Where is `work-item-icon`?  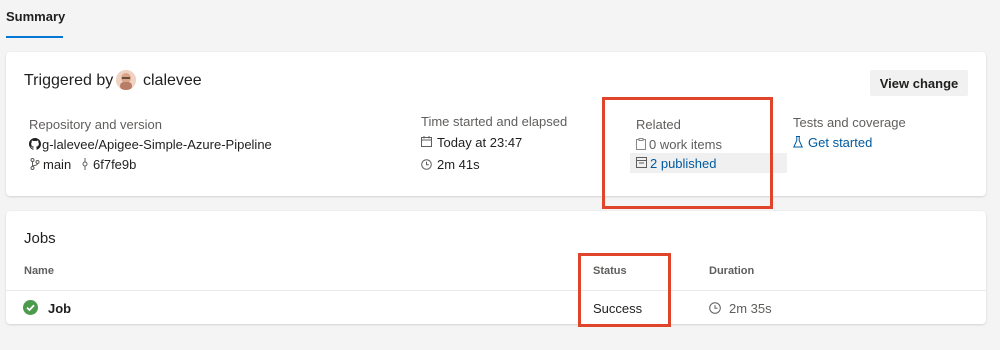
work-item-icon is located at coordinates (641, 144).